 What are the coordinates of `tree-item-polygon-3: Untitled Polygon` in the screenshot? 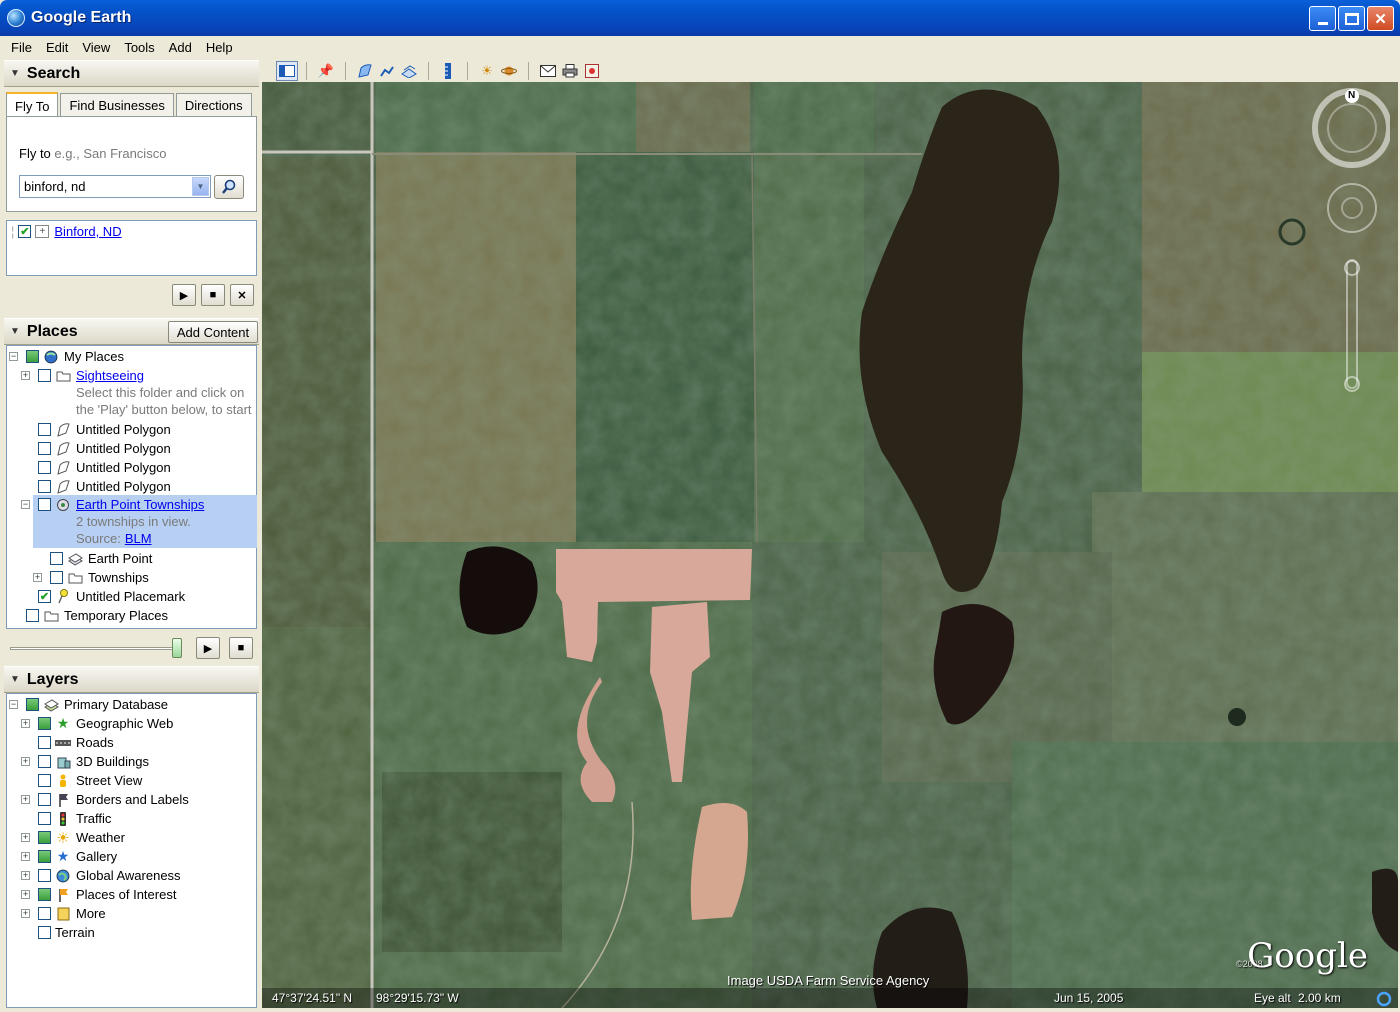 It's located at (104, 467).